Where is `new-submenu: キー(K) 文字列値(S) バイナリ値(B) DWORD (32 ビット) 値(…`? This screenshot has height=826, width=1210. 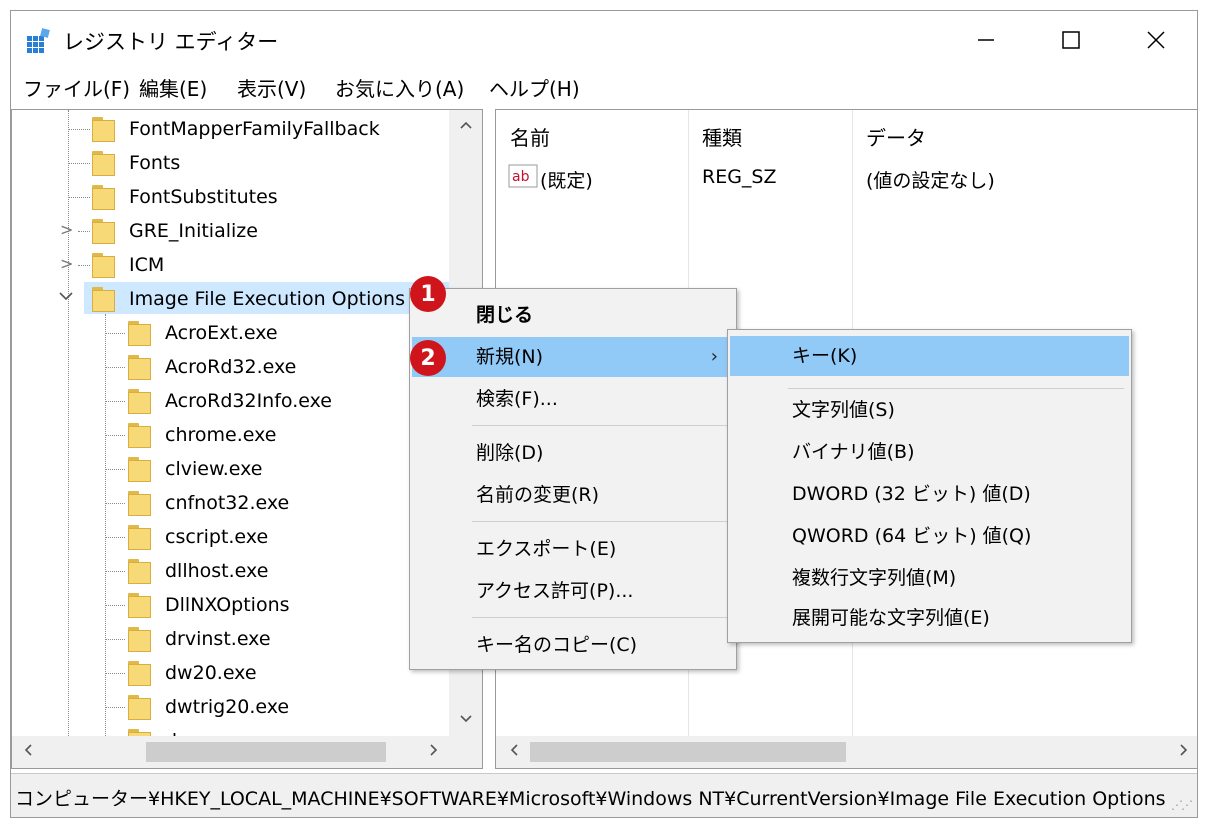
new-submenu: キー(K) 文字列値(S) バイナリ値(B) DWORD (32 ビット) 値(… is located at coordinates (929, 486).